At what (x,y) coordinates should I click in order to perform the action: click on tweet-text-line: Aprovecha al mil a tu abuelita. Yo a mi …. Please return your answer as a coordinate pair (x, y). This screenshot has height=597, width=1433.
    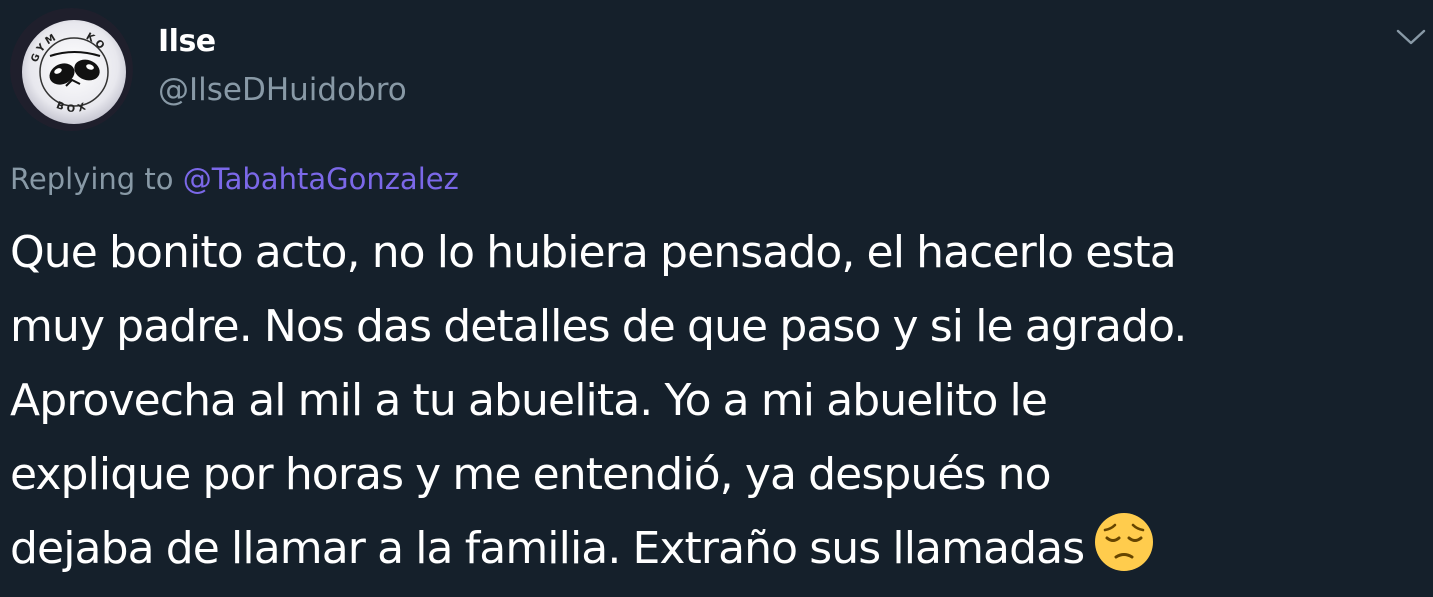
    Looking at the image, I should click on (529, 400).